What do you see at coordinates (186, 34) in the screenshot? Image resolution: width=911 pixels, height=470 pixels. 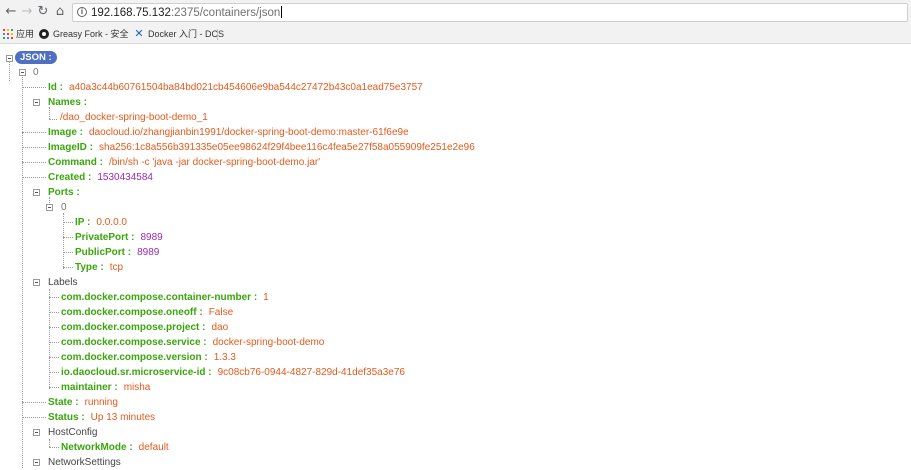 I see `bookmark-docker: Docker 入门 - DCS` at bounding box center [186, 34].